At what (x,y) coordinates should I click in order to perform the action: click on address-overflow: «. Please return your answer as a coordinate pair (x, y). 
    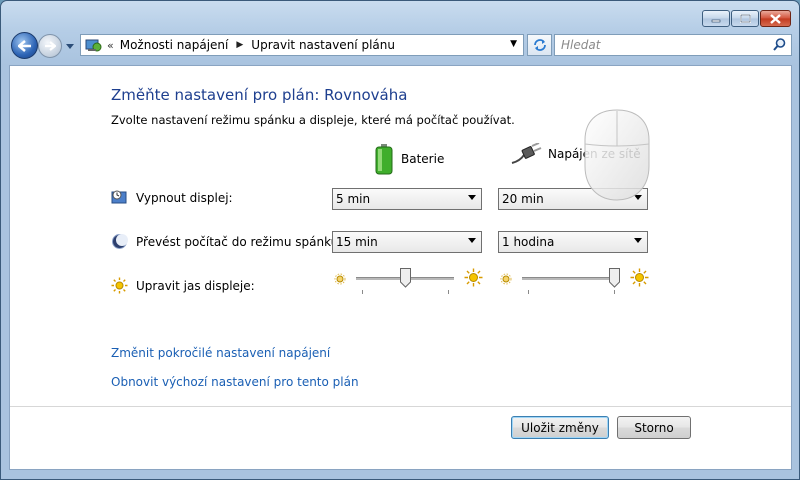
    Looking at the image, I should click on (110, 45).